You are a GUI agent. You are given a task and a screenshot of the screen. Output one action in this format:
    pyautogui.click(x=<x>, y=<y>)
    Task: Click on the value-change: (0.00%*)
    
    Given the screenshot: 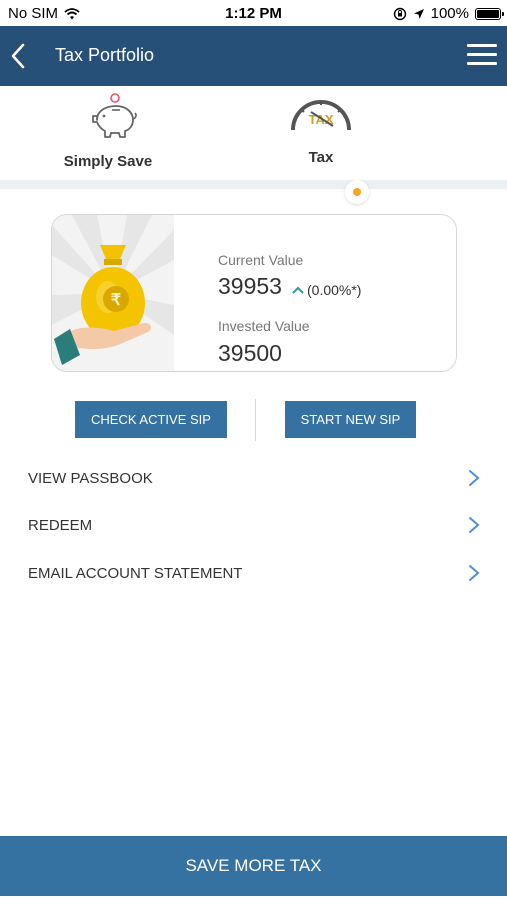 What is the action you would take?
    pyautogui.click(x=326, y=290)
    